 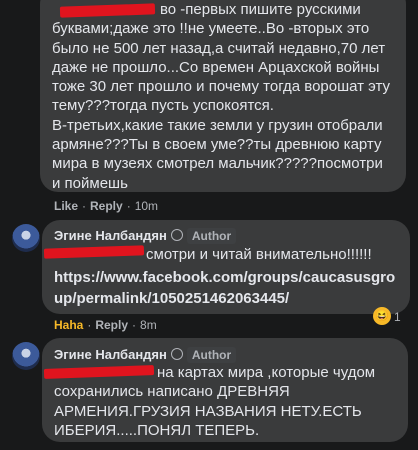 I want to click on timestamp: 8m, so click(x=148, y=325).